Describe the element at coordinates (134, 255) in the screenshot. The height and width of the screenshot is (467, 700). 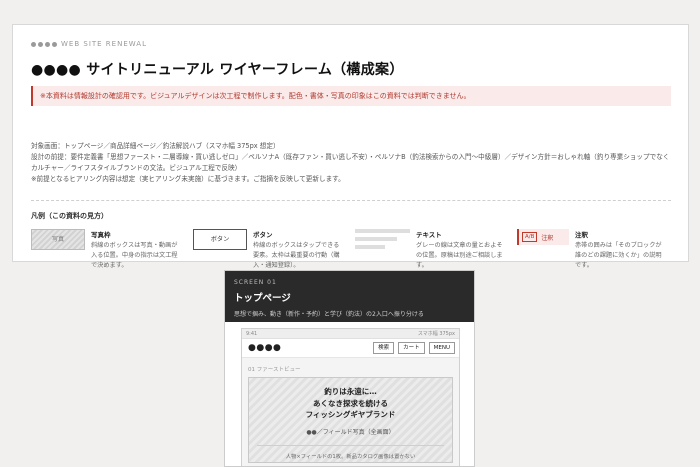
I see `legend-item-desc: 斜線のボックスは写真・動画が 入る位置。中身の指示は文工程 で決めます。` at that location.